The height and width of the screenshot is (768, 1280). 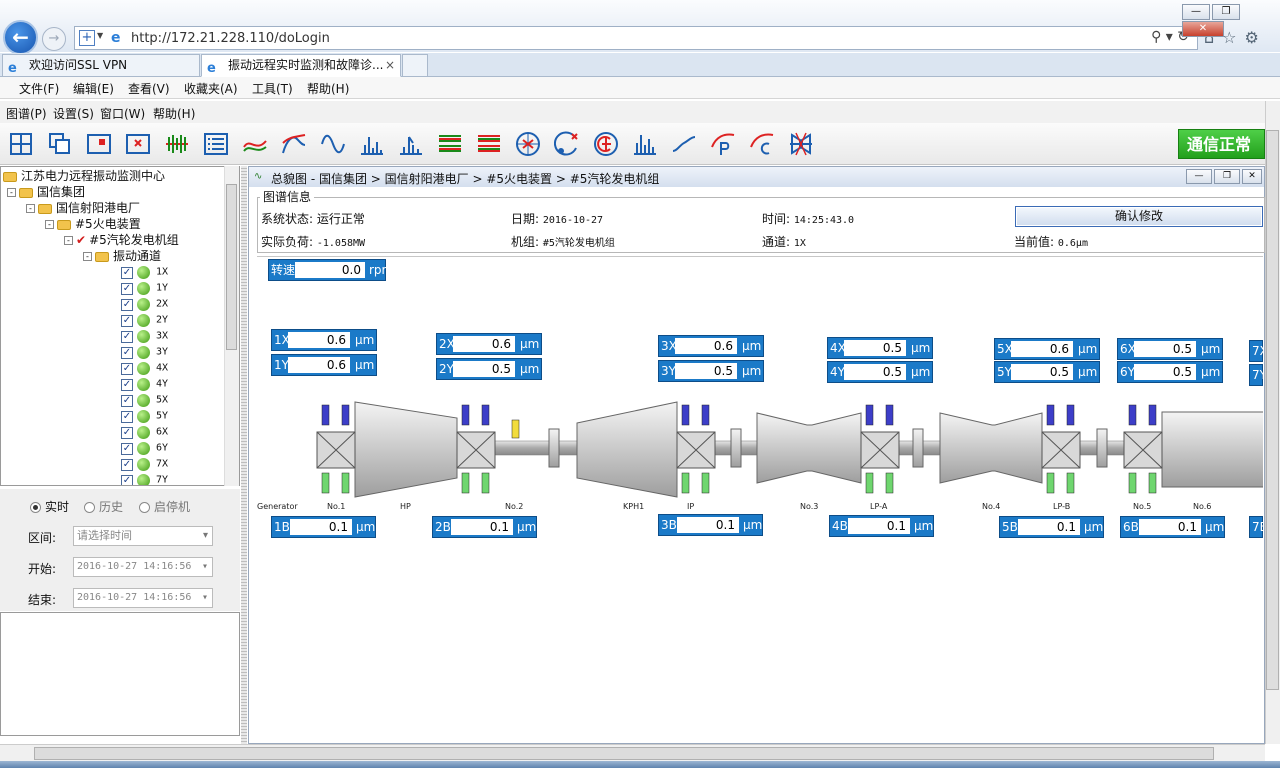 I want to click on channel-tag: 7X, so click(x=1256, y=351).